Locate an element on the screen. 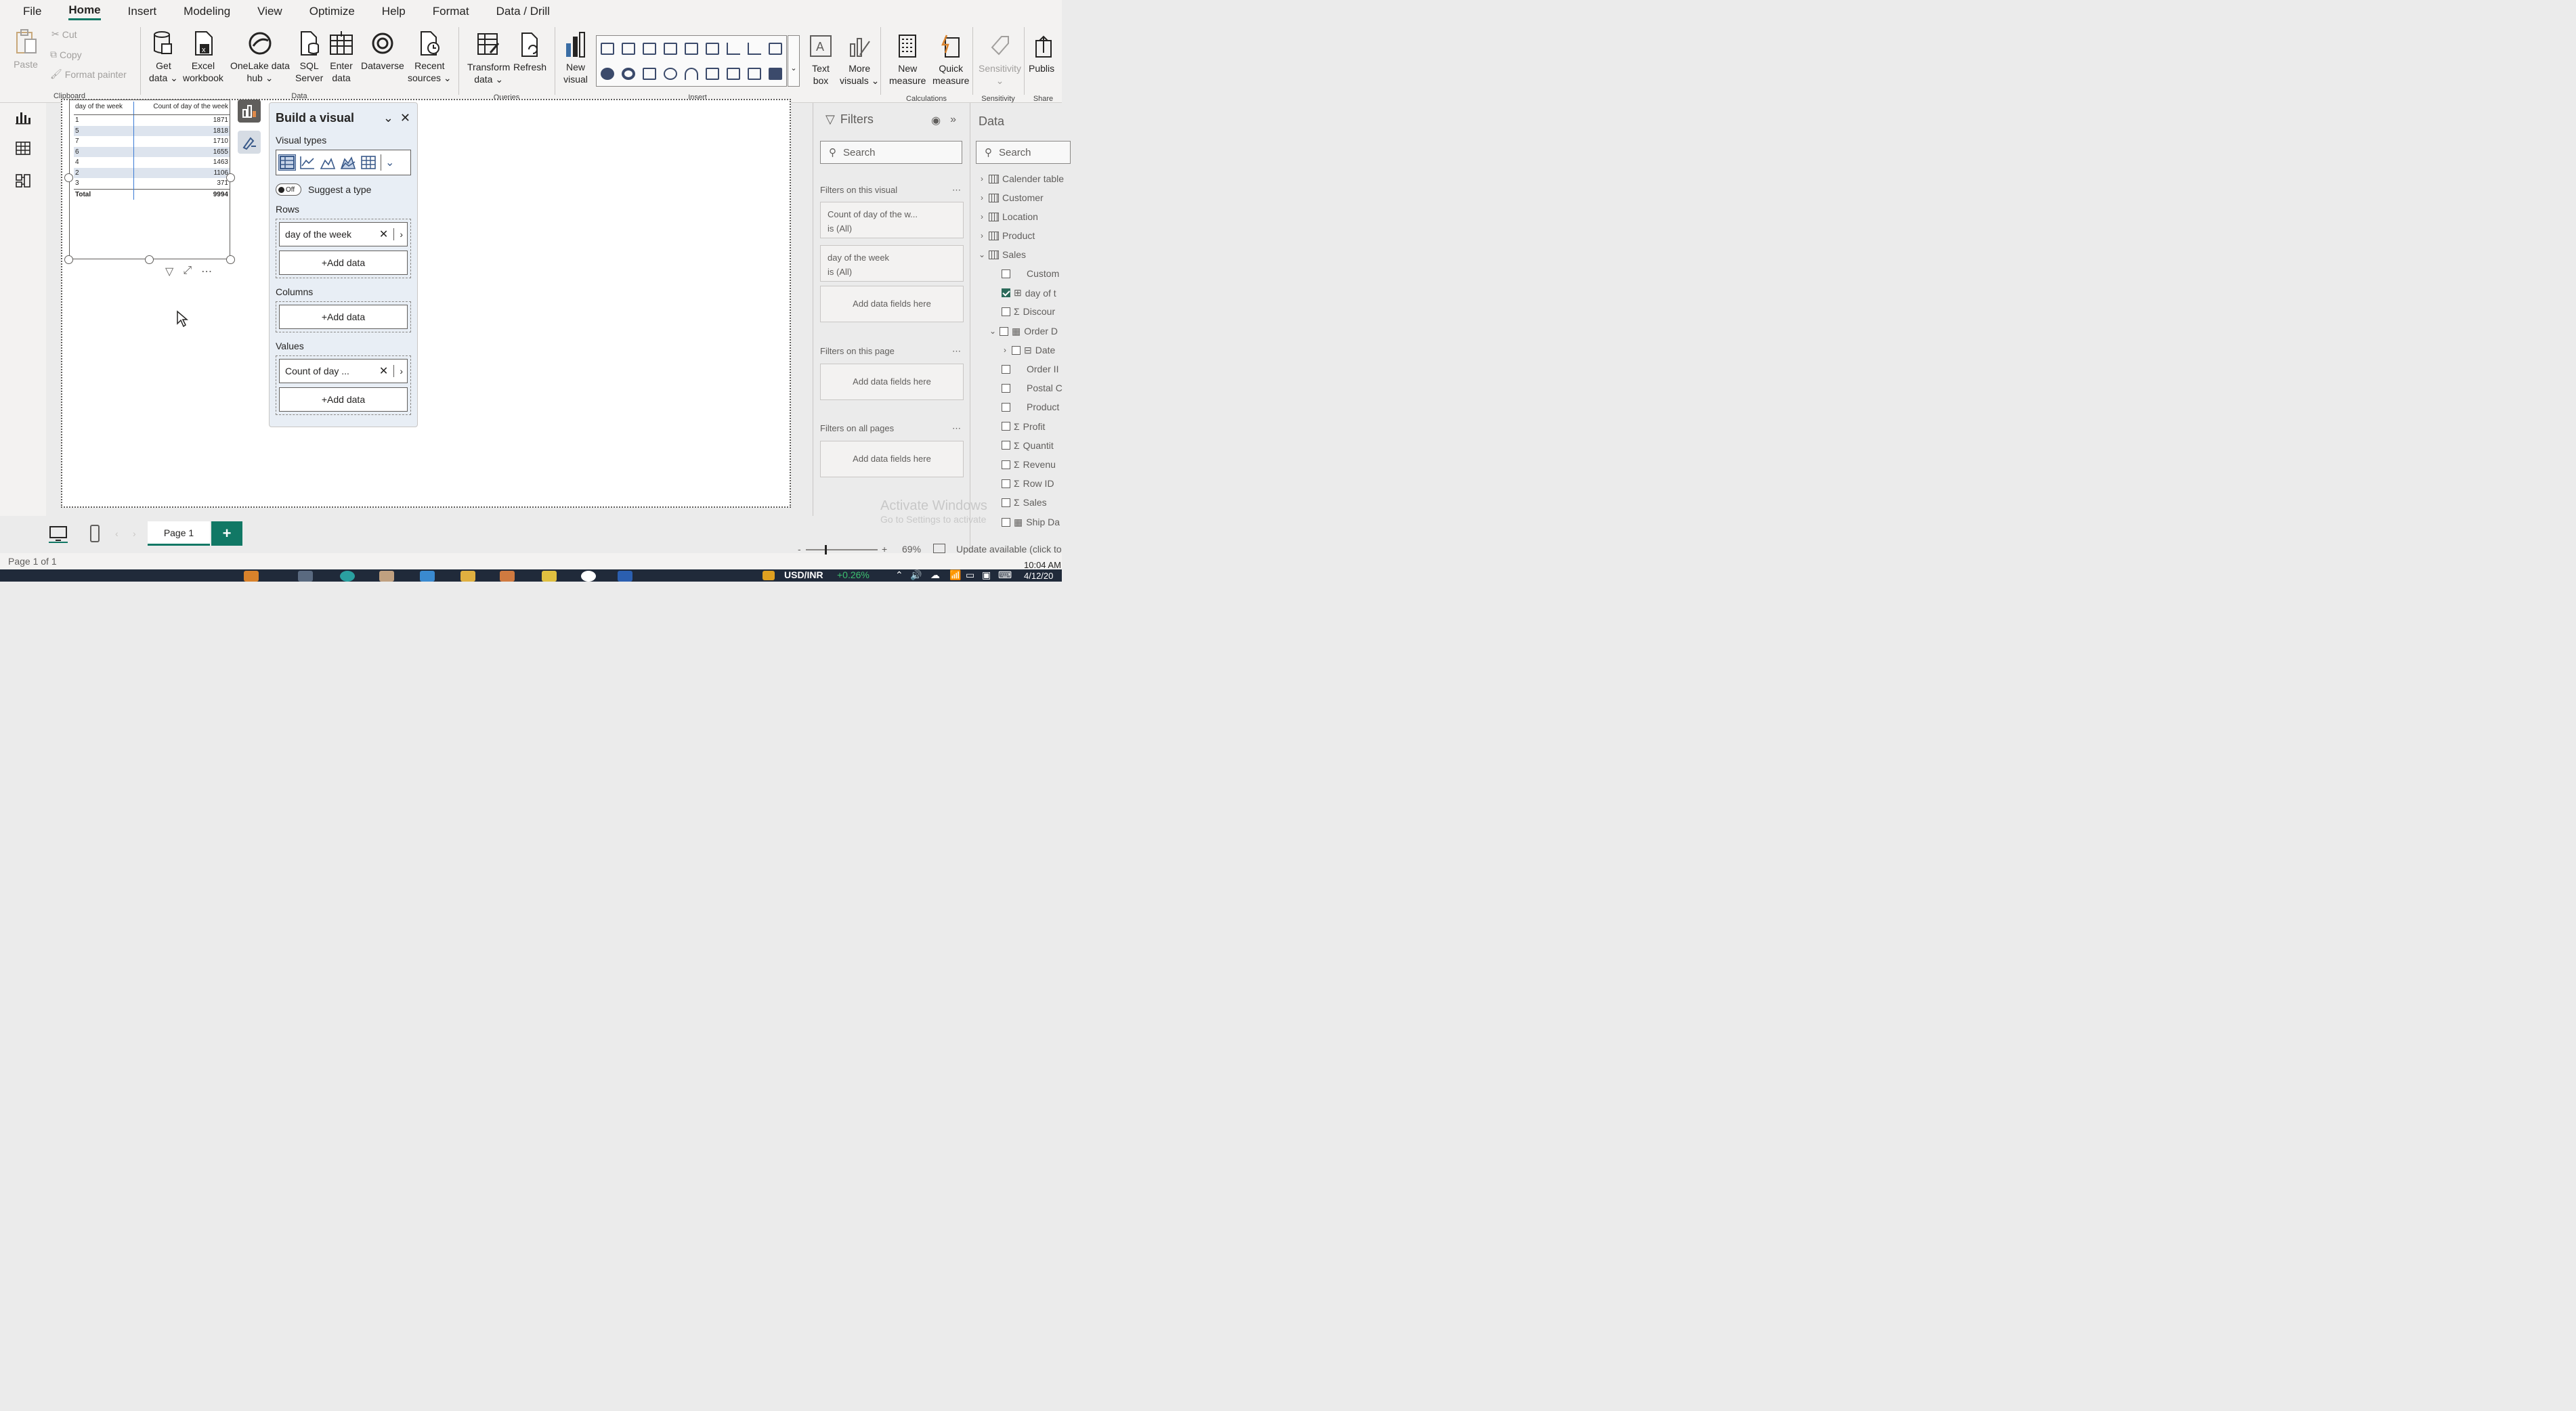  keyboard-icon: ⌨ is located at coordinates (1005, 575).